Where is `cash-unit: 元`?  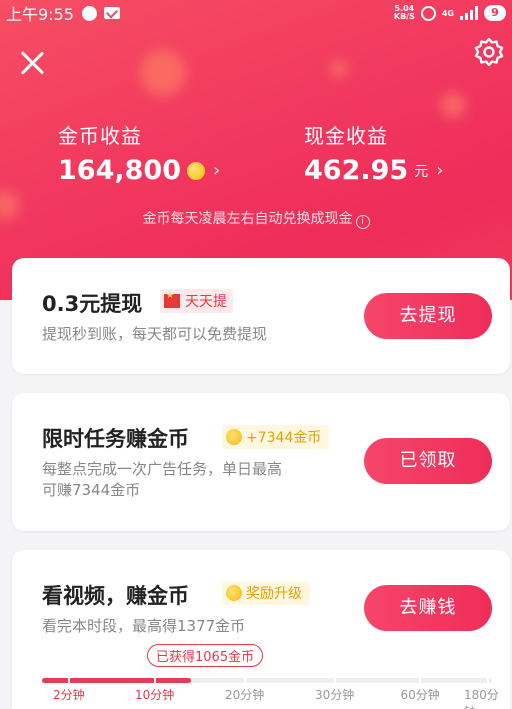 cash-unit: 元 is located at coordinates (421, 171).